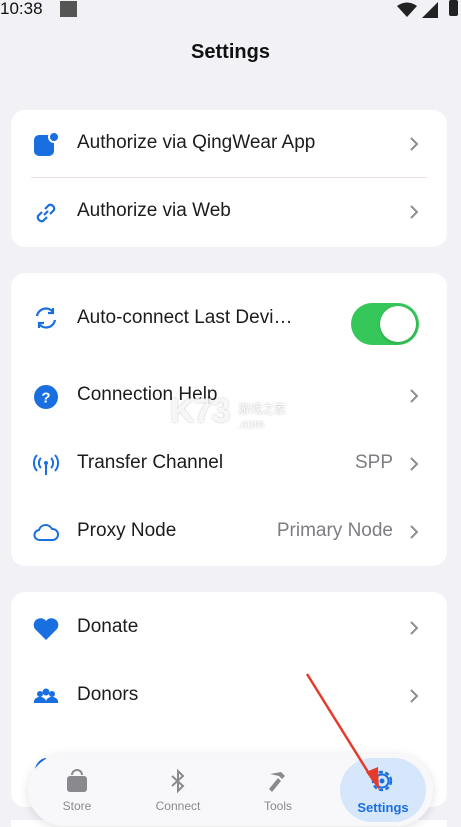 The image size is (461, 827). What do you see at coordinates (373, 462) in the screenshot?
I see `transfer-channel-value: SPP` at bounding box center [373, 462].